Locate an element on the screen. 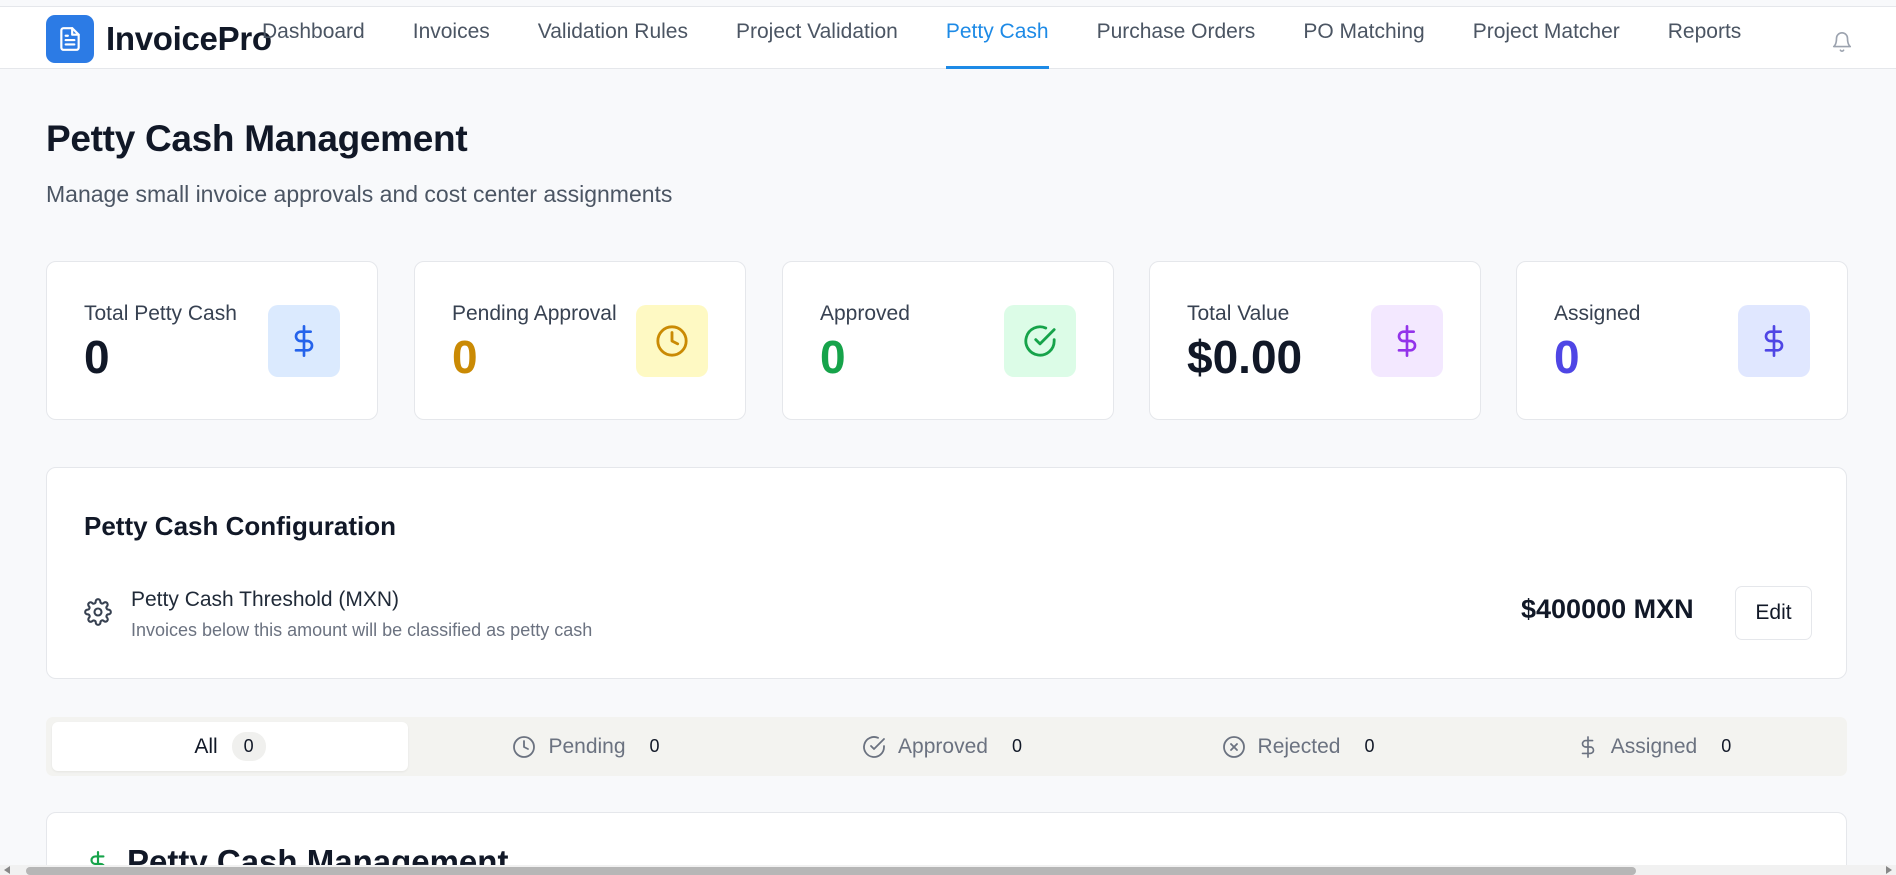 This screenshot has height=875, width=1896. scroll-left-arrow-icon is located at coordinates (7, 870).